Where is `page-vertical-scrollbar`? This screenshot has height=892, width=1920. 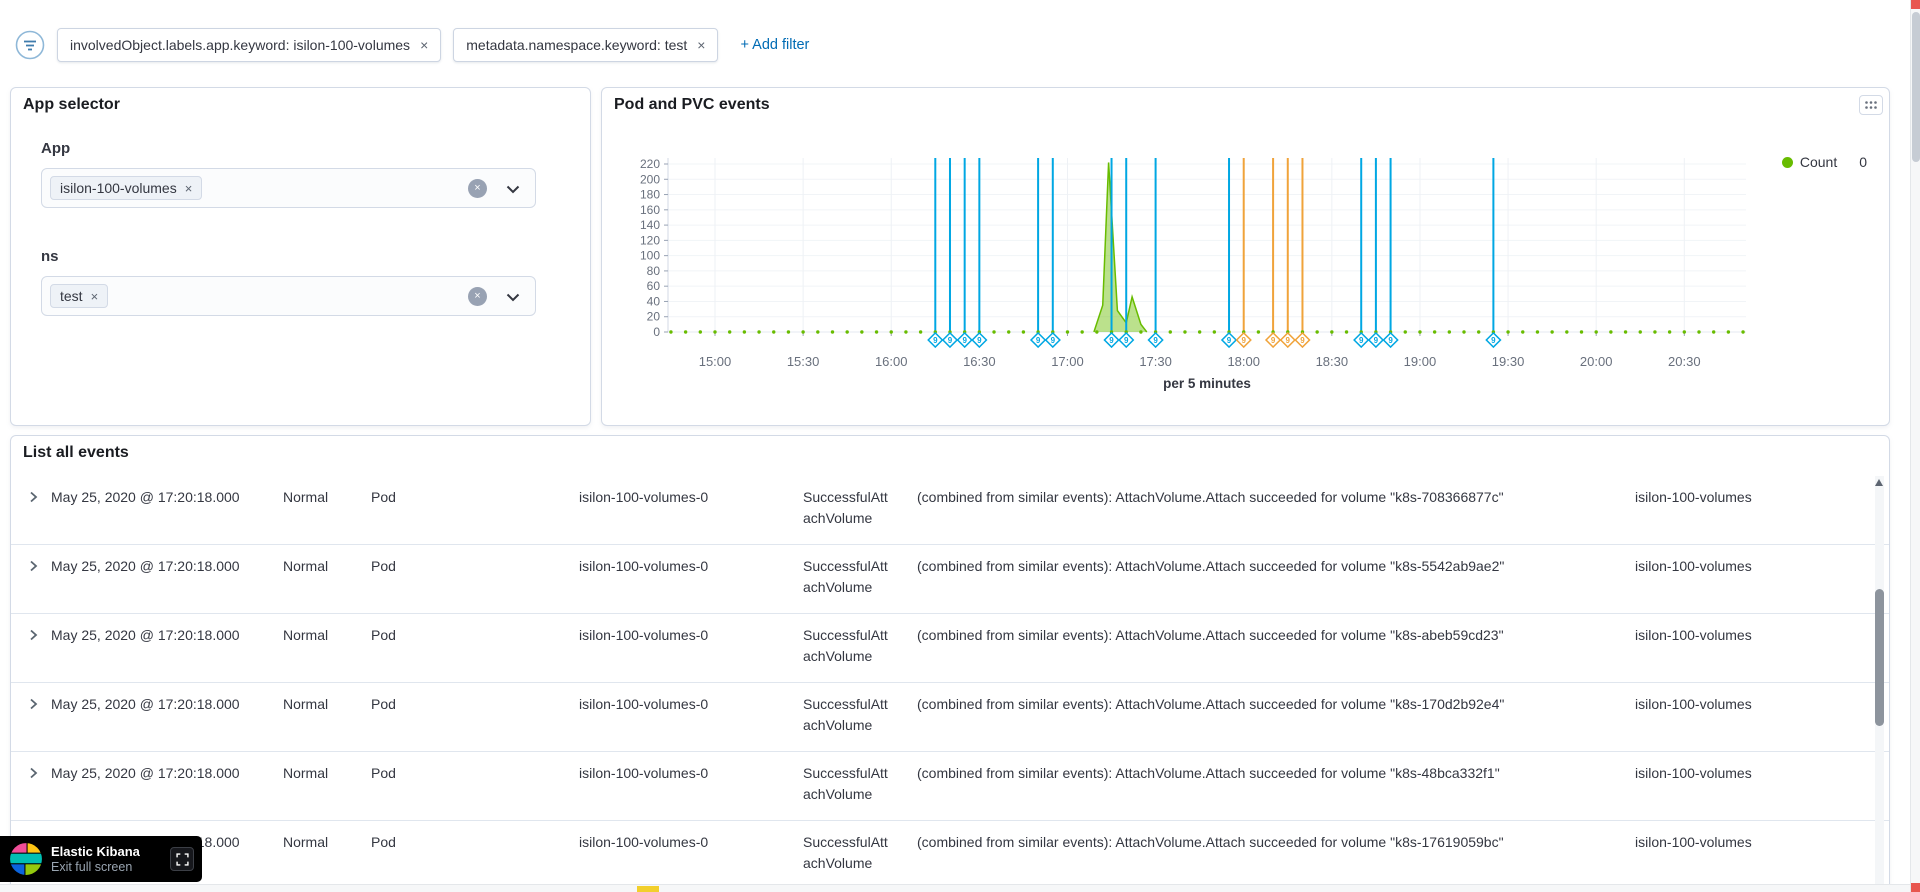
page-vertical-scrollbar is located at coordinates (1915, 446).